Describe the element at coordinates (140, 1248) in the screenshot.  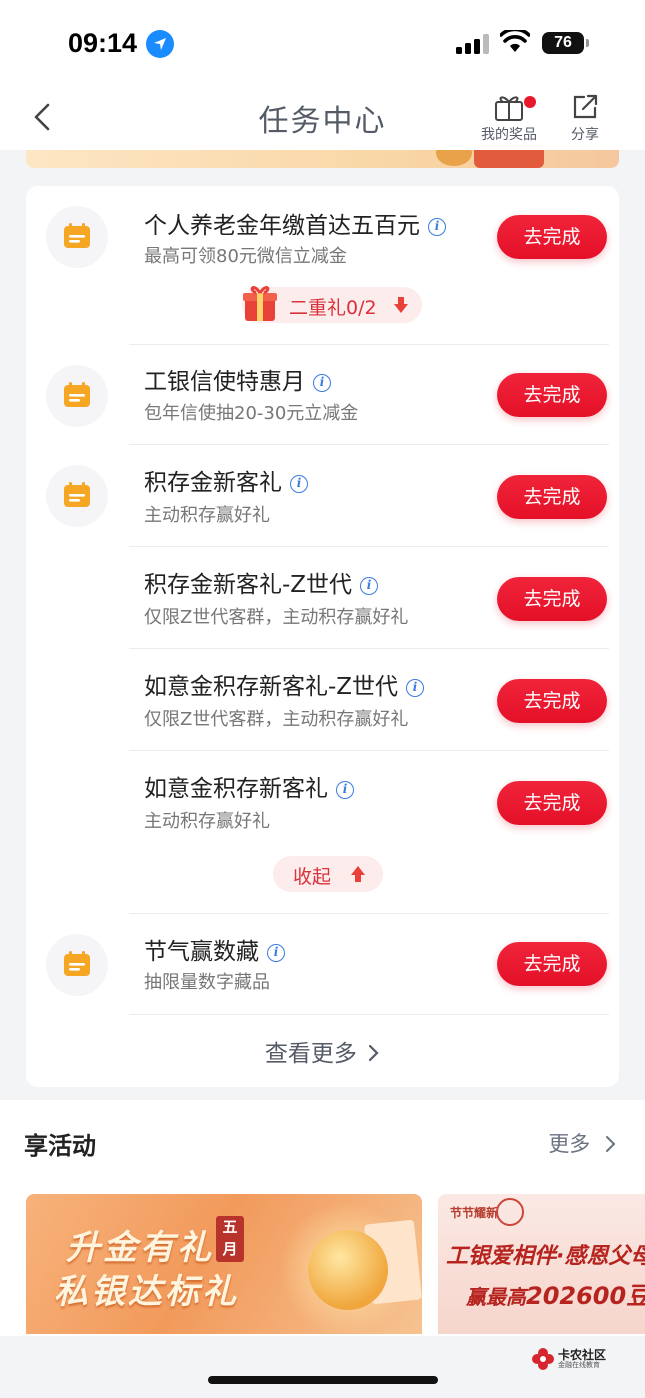
I see `promo-headline: 升金有礼` at that location.